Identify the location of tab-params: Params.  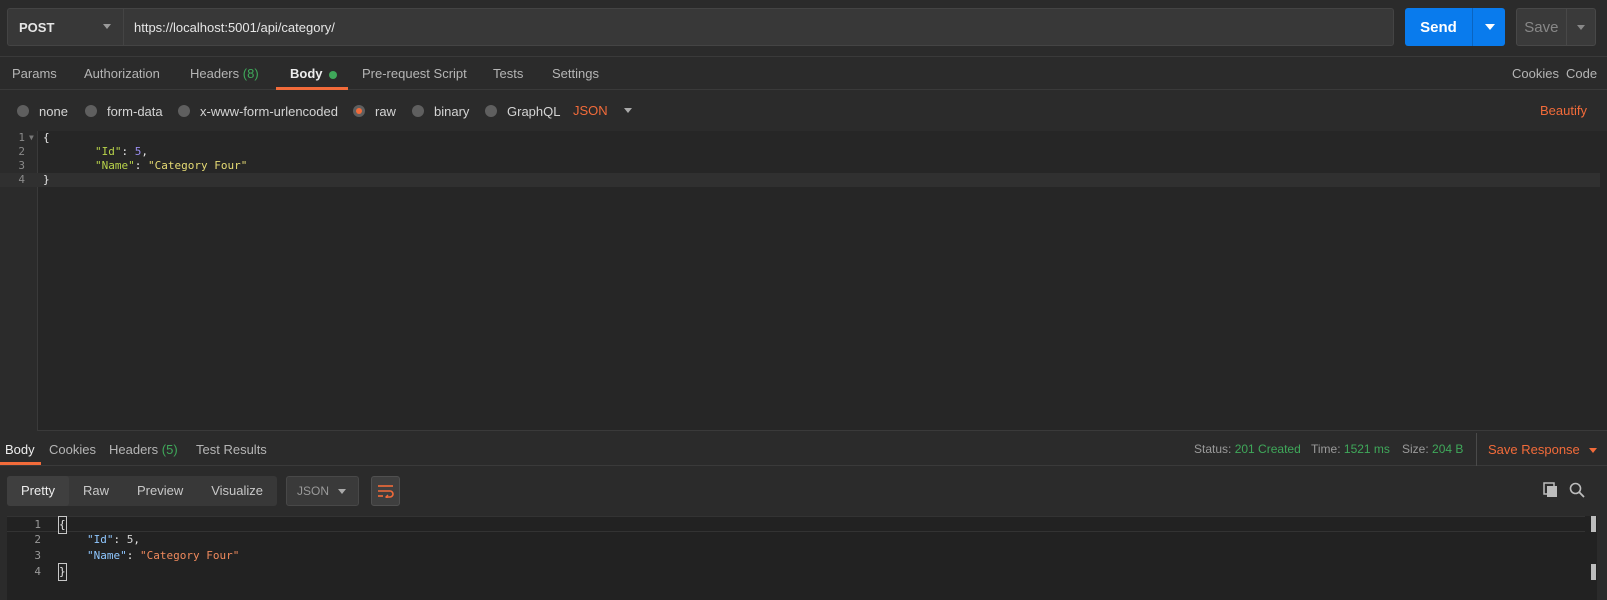
(34, 73).